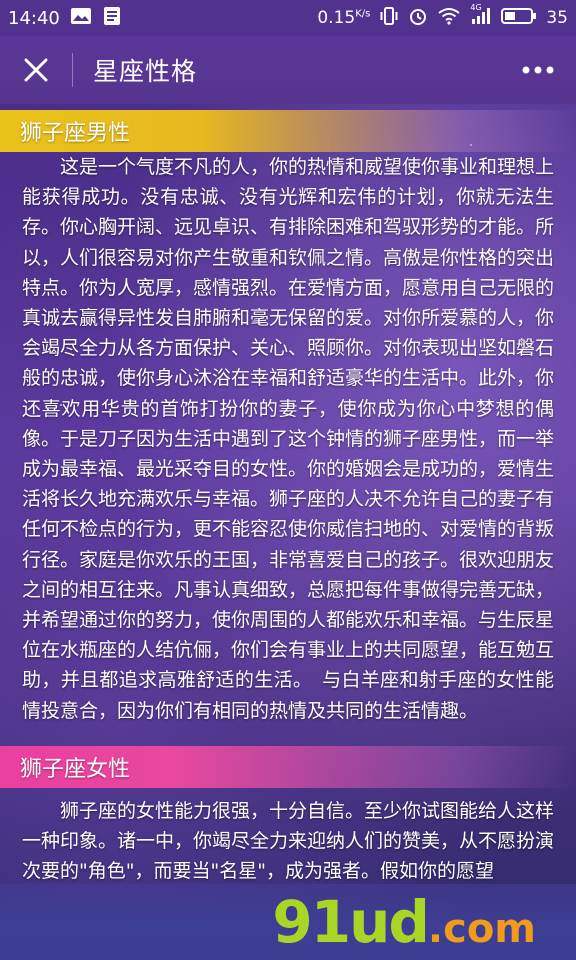 This screenshot has height=960, width=576. What do you see at coordinates (481, 16) in the screenshot?
I see `signal-icon: 4G` at bounding box center [481, 16].